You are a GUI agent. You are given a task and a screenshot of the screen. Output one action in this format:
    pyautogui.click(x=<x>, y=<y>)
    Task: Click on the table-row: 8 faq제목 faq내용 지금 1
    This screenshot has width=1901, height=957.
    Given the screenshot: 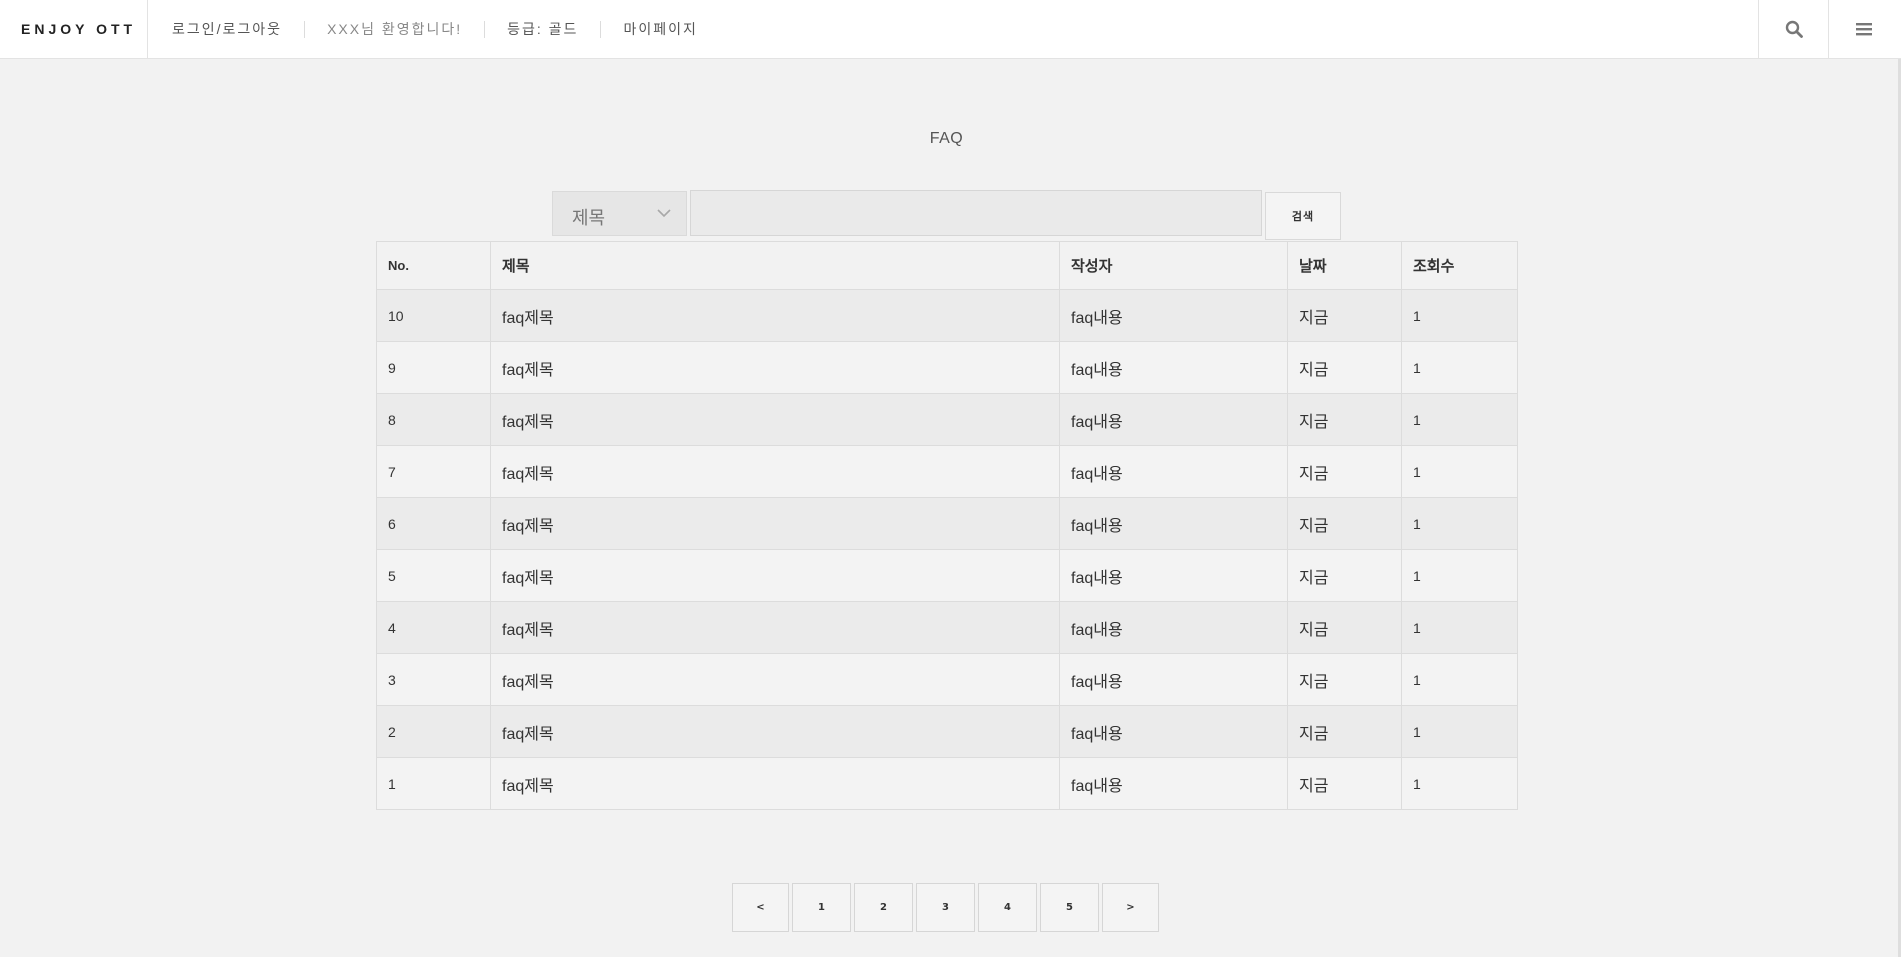 What is the action you would take?
    pyautogui.click(x=947, y=419)
    